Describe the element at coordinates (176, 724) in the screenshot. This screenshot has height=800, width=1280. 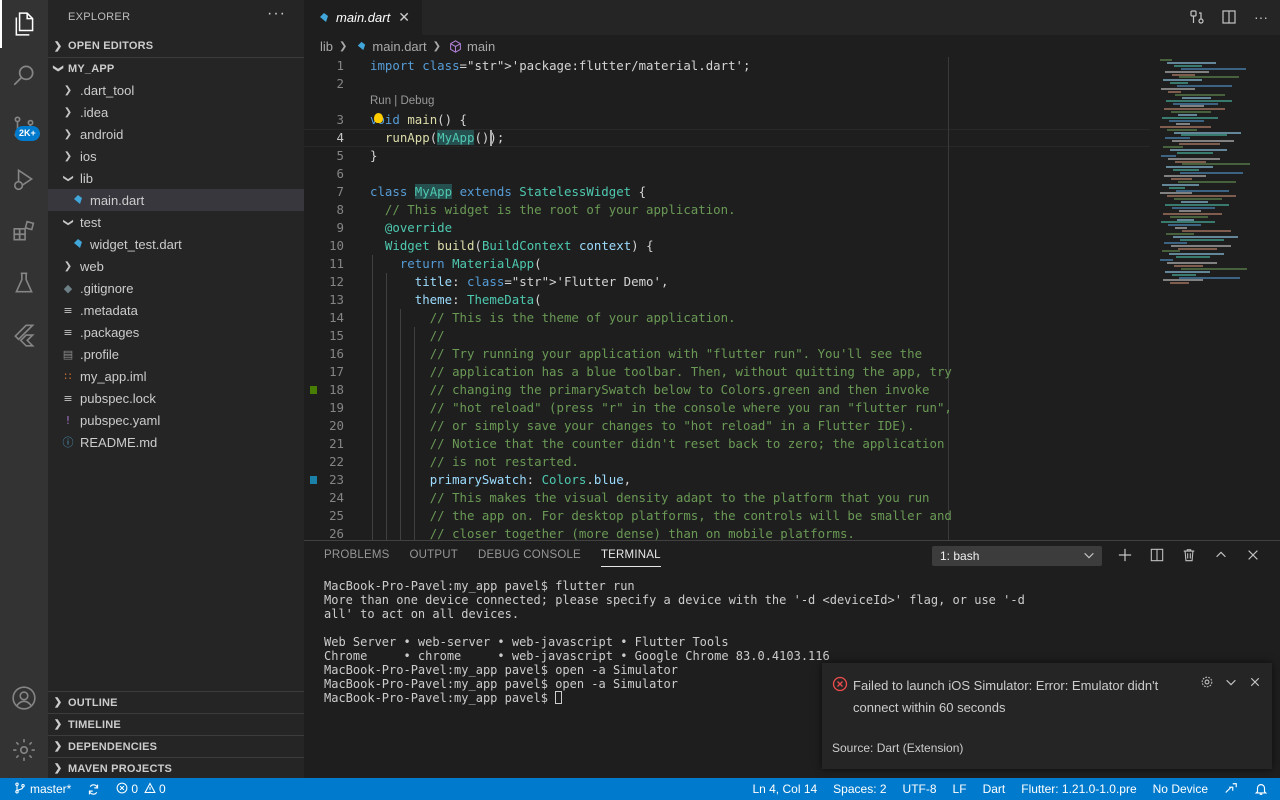
I see `section-timeline: ❯ TIMELINE` at that location.